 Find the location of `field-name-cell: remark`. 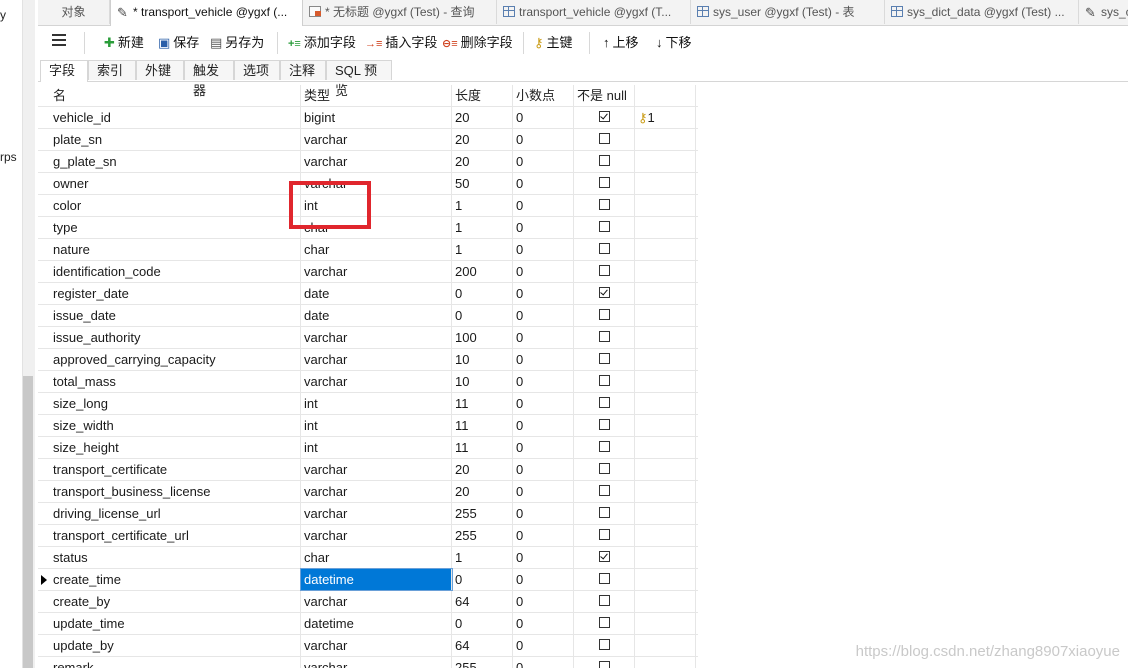

field-name-cell: remark is located at coordinates (175, 662).